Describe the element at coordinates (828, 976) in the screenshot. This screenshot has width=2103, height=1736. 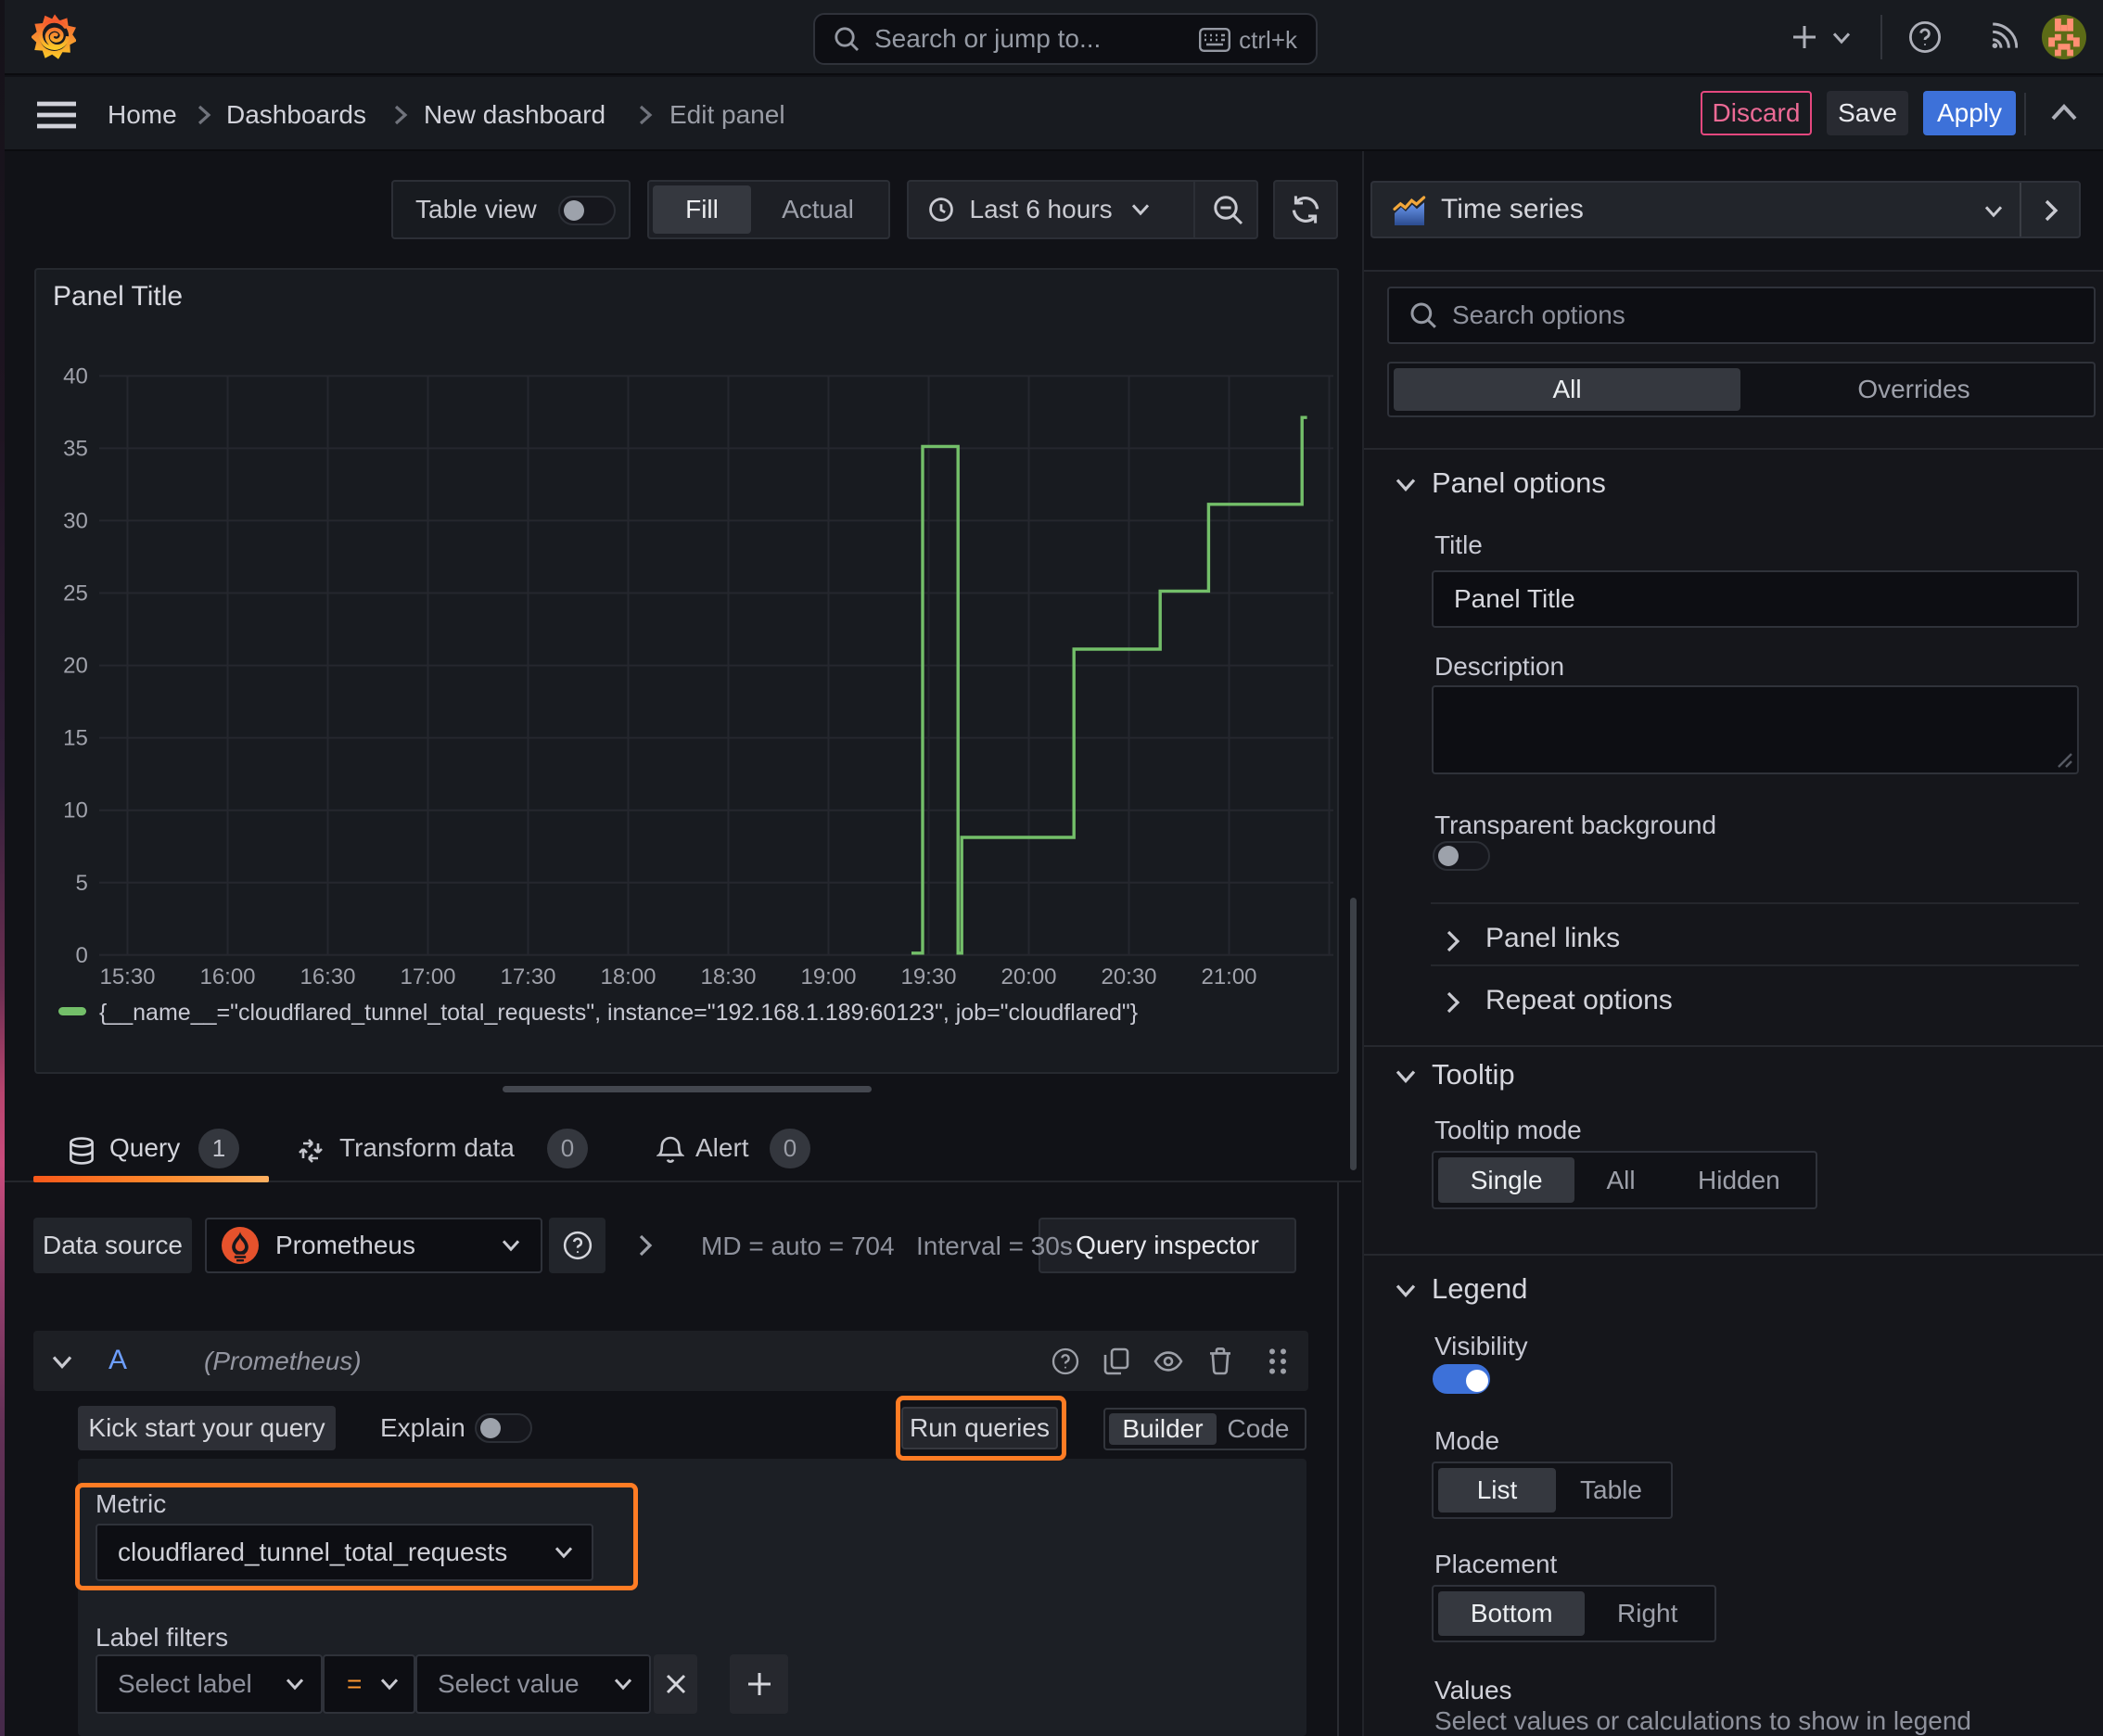
I see `svg-text: 19:00` at that location.